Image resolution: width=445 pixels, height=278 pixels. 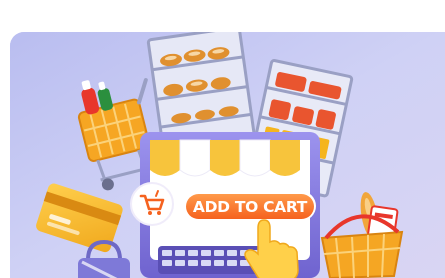 What do you see at coordinates (230, 158) in the screenshot?
I see `shop-awning` at bounding box center [230, 158].